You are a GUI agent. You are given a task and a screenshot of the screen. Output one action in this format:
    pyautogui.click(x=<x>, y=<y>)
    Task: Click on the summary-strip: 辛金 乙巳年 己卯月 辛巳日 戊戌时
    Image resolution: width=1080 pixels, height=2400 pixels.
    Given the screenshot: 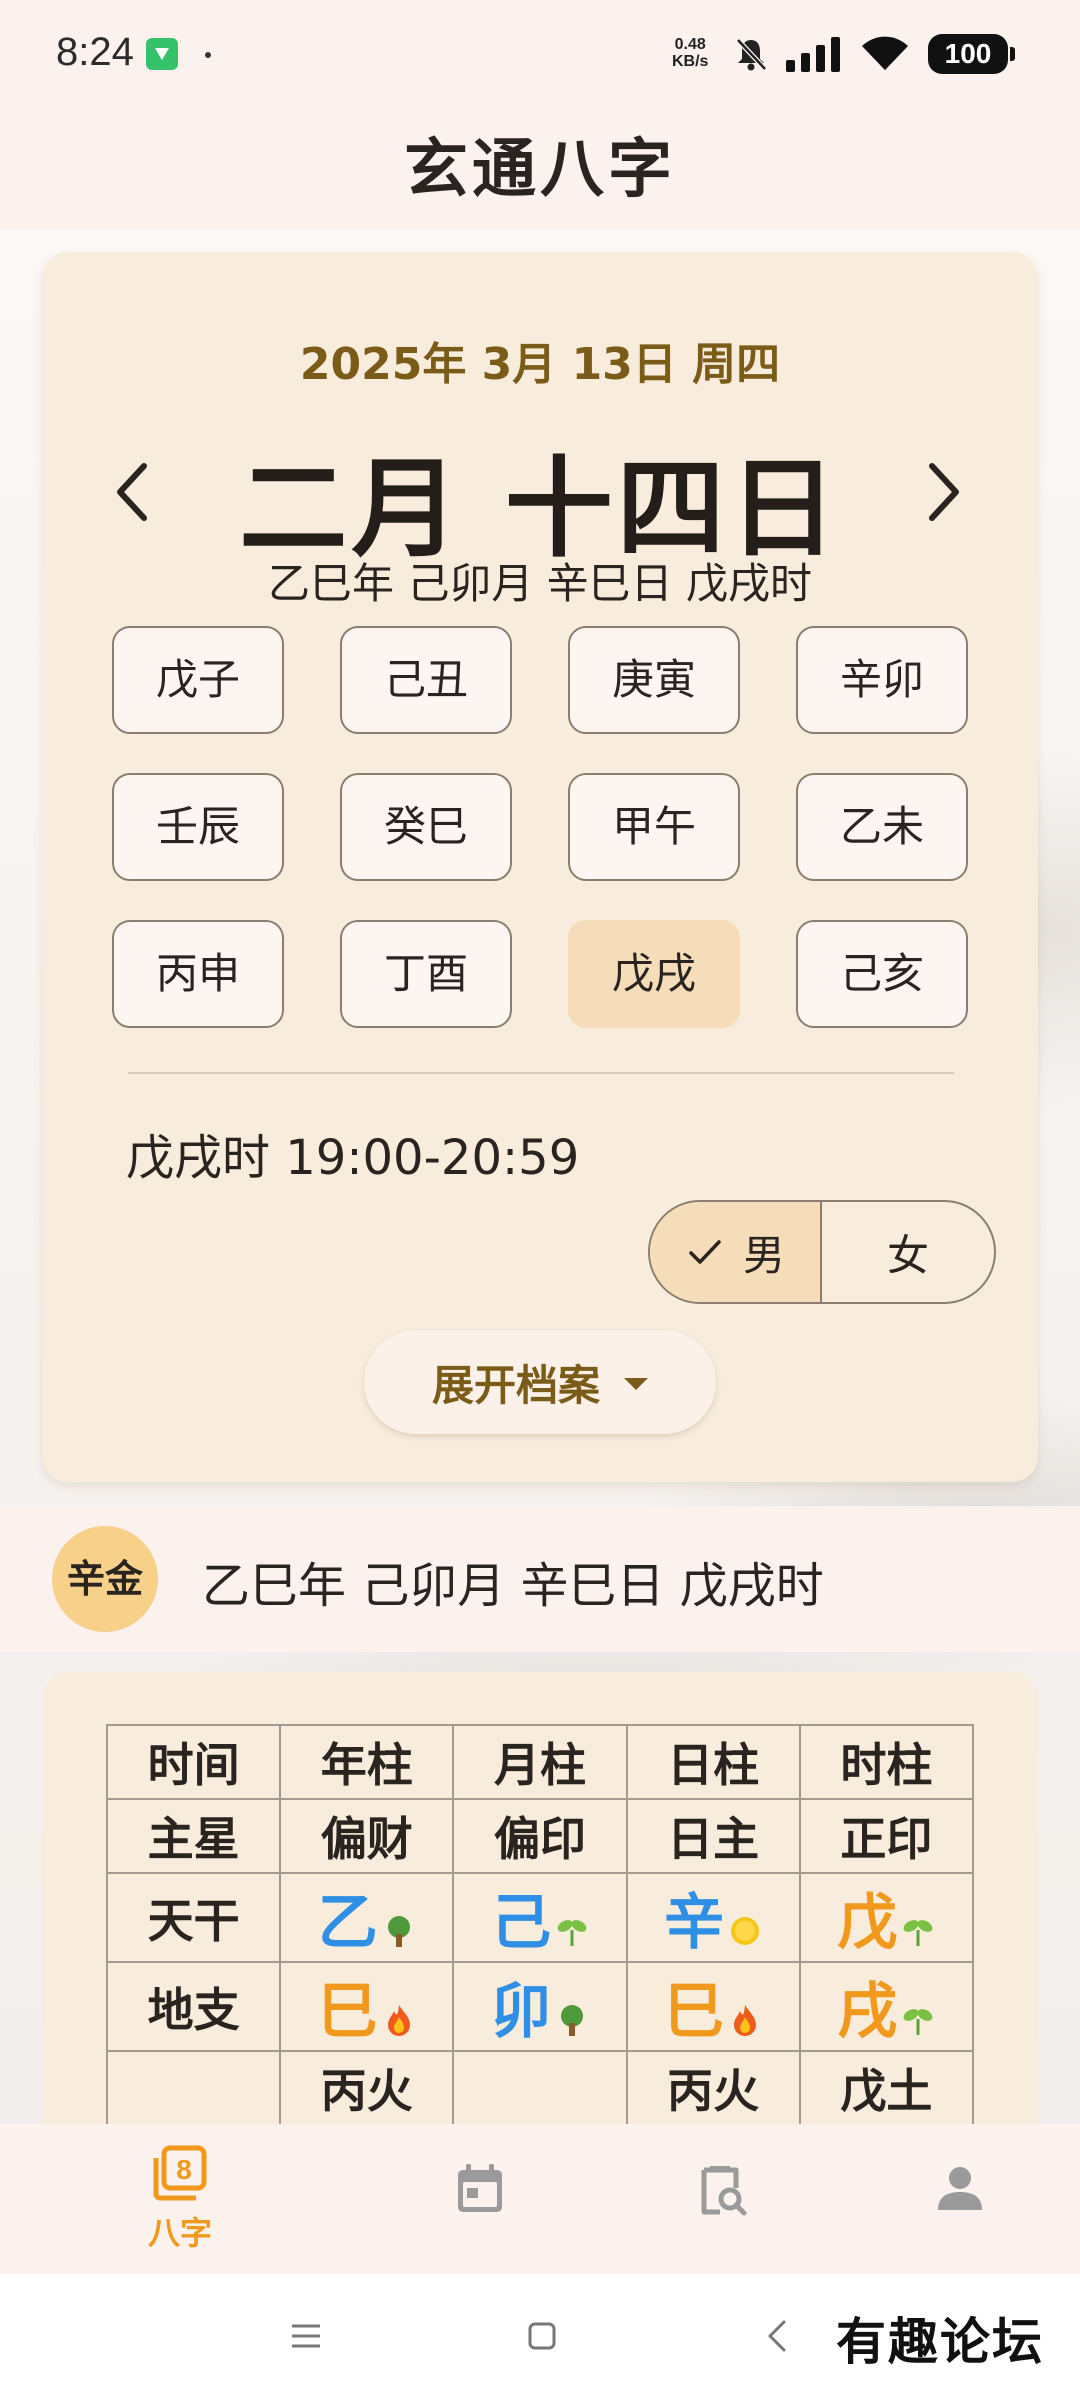 What is the action you would take?
    pyautogui.click(x=540, y=1579)
    